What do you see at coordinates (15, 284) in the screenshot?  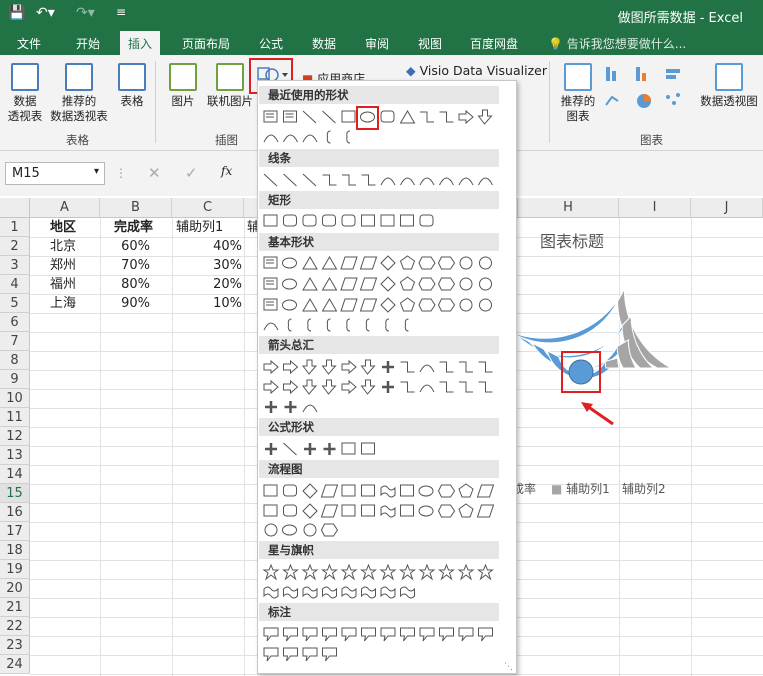 I see `row-header-4: 4` at bounding box center [15, 284].